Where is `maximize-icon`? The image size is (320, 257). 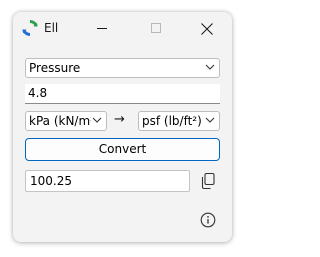 maximize-icon is located at coordinates (156, 28).